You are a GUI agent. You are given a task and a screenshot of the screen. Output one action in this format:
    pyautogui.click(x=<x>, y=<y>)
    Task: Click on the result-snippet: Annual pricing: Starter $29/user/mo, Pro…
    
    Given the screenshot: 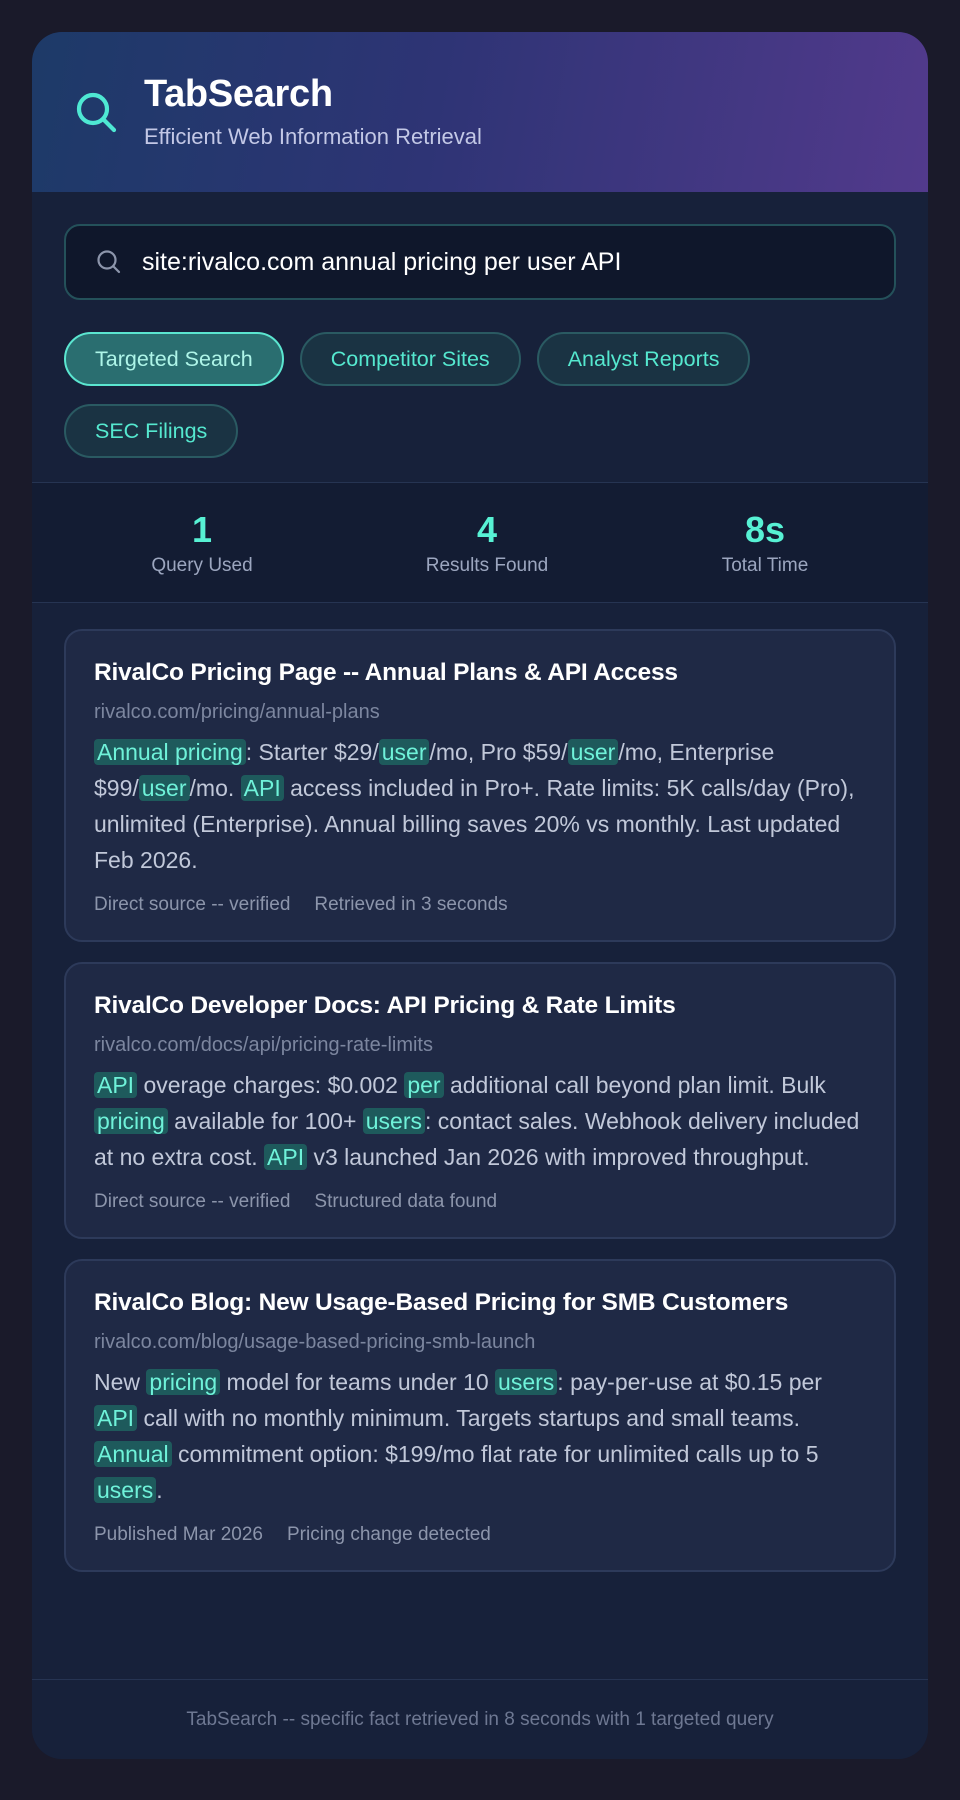 What is the action you would take?
    pyautogui.click(x=480, y=806)
    